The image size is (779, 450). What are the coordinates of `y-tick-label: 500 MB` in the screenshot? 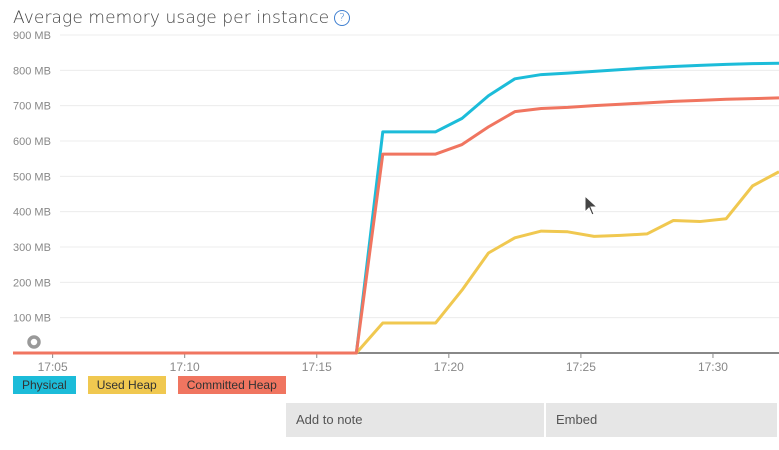 It's located at (32, 177).